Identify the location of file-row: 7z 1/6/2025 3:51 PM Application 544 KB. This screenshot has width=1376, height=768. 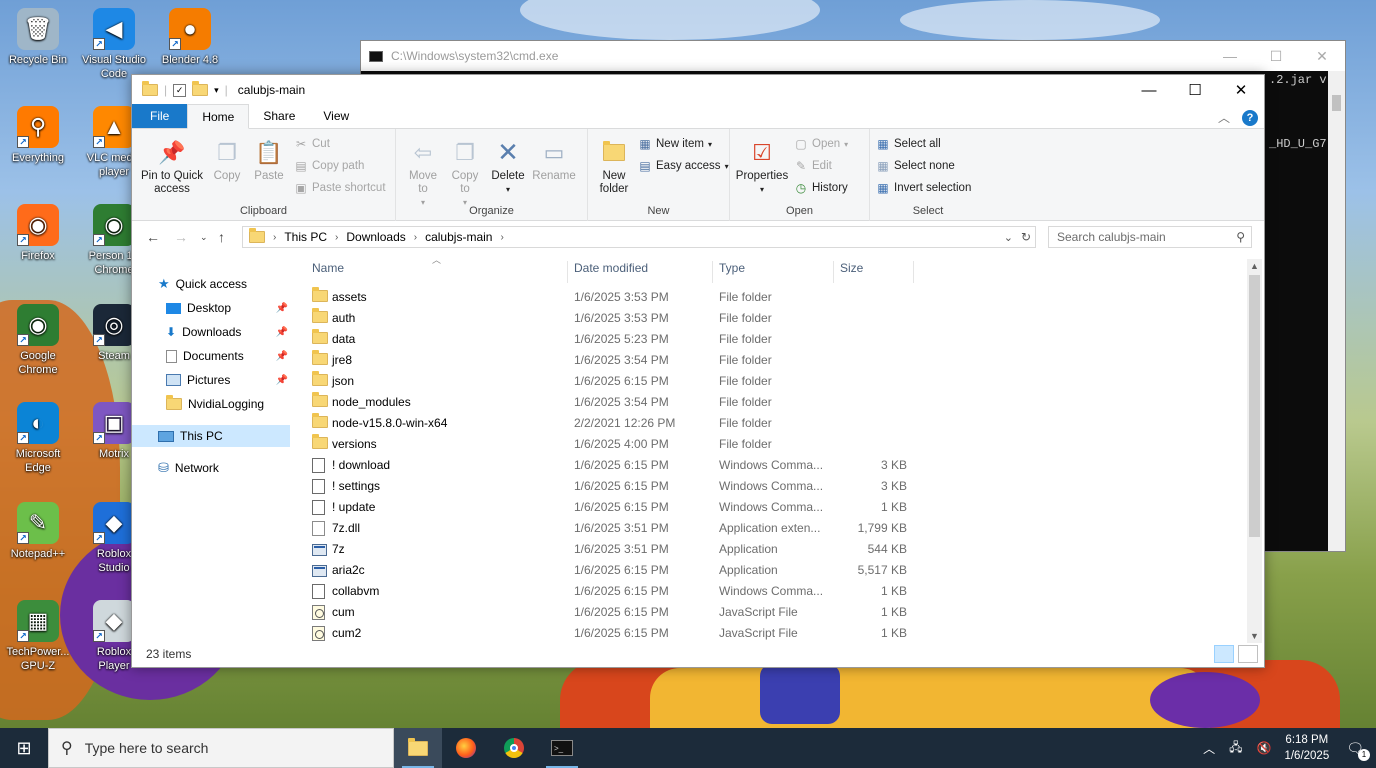
(612, 549).